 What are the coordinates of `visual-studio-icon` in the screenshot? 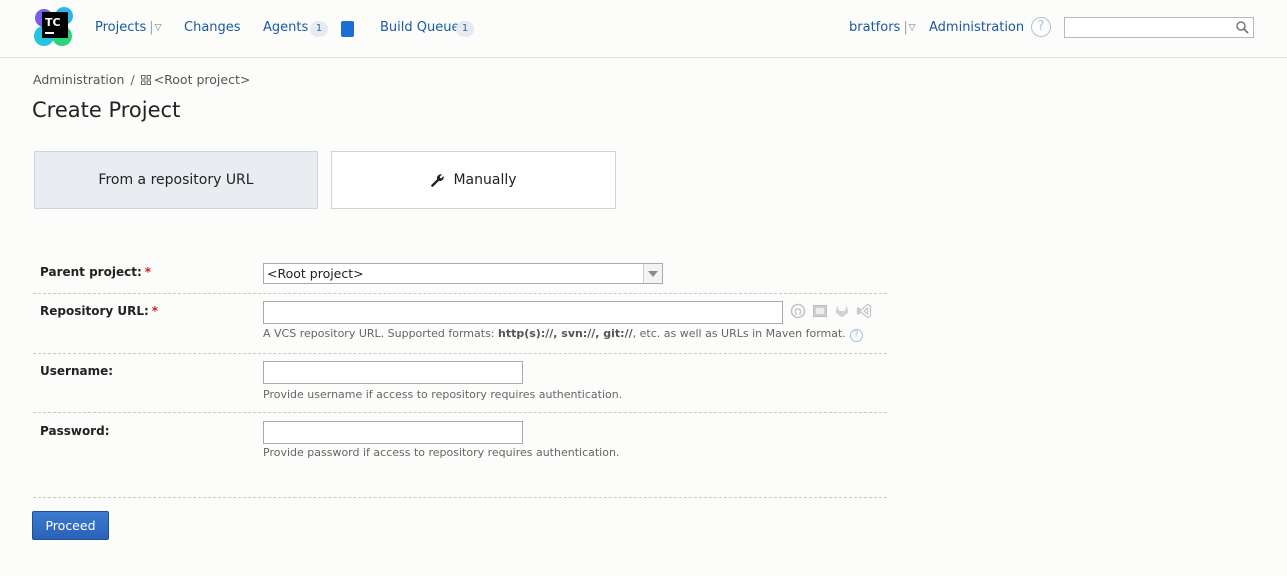 It's located at (864, 311).